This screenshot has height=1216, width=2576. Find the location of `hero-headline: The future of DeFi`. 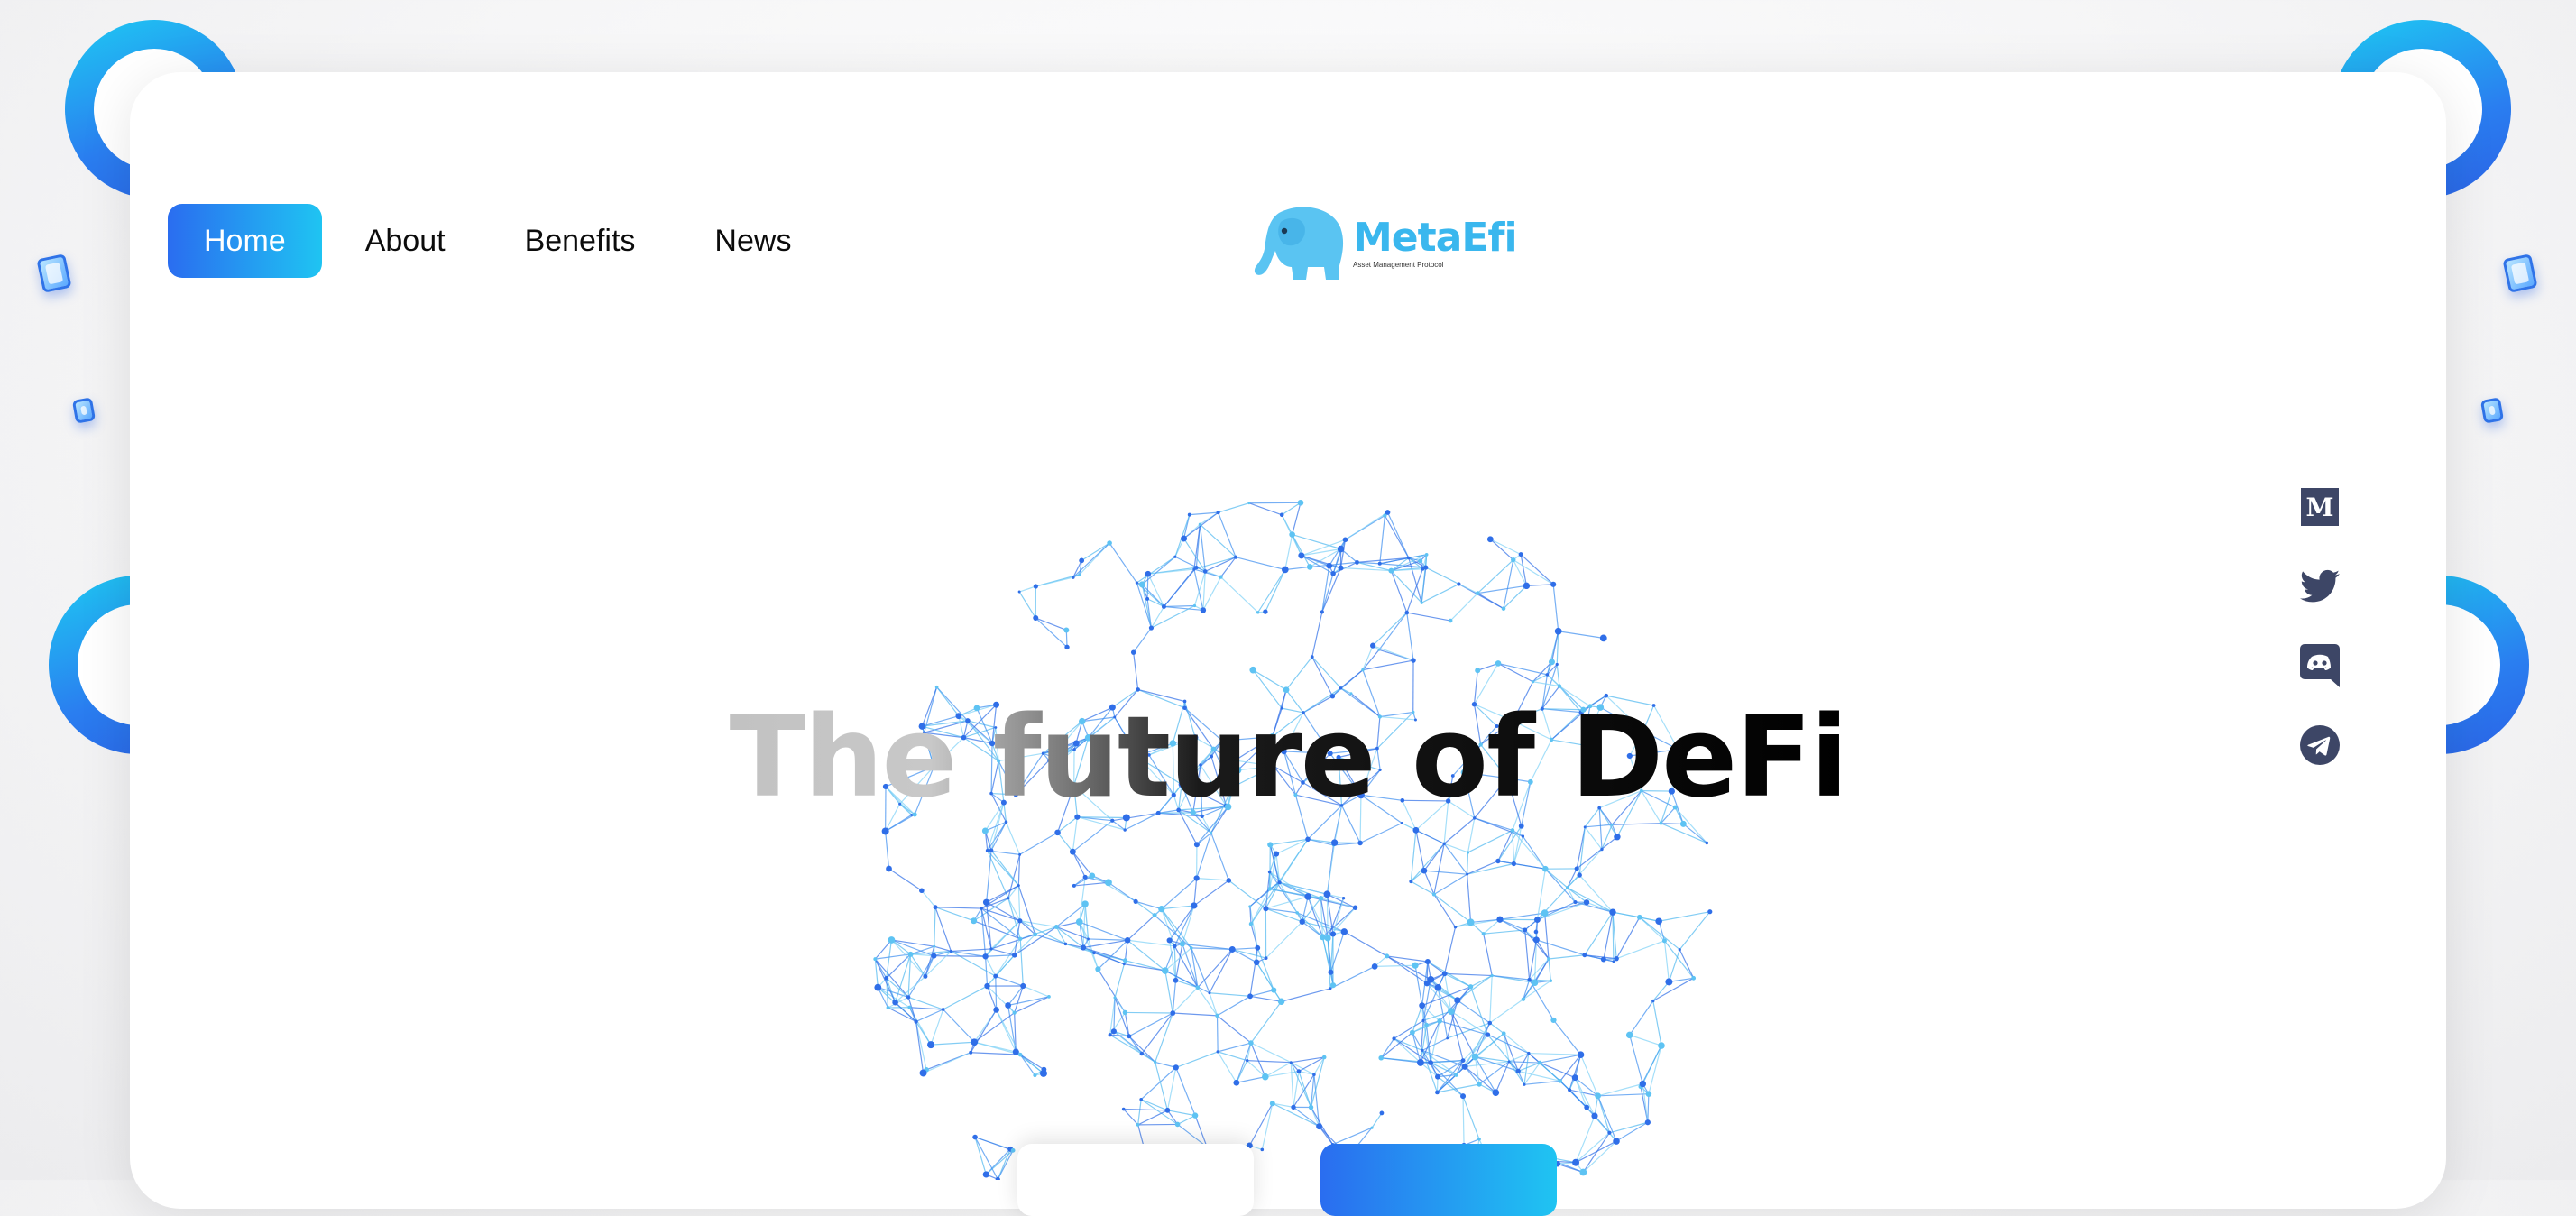

hero-headline: The future of DeFi is located at coordinates (1288, 758).